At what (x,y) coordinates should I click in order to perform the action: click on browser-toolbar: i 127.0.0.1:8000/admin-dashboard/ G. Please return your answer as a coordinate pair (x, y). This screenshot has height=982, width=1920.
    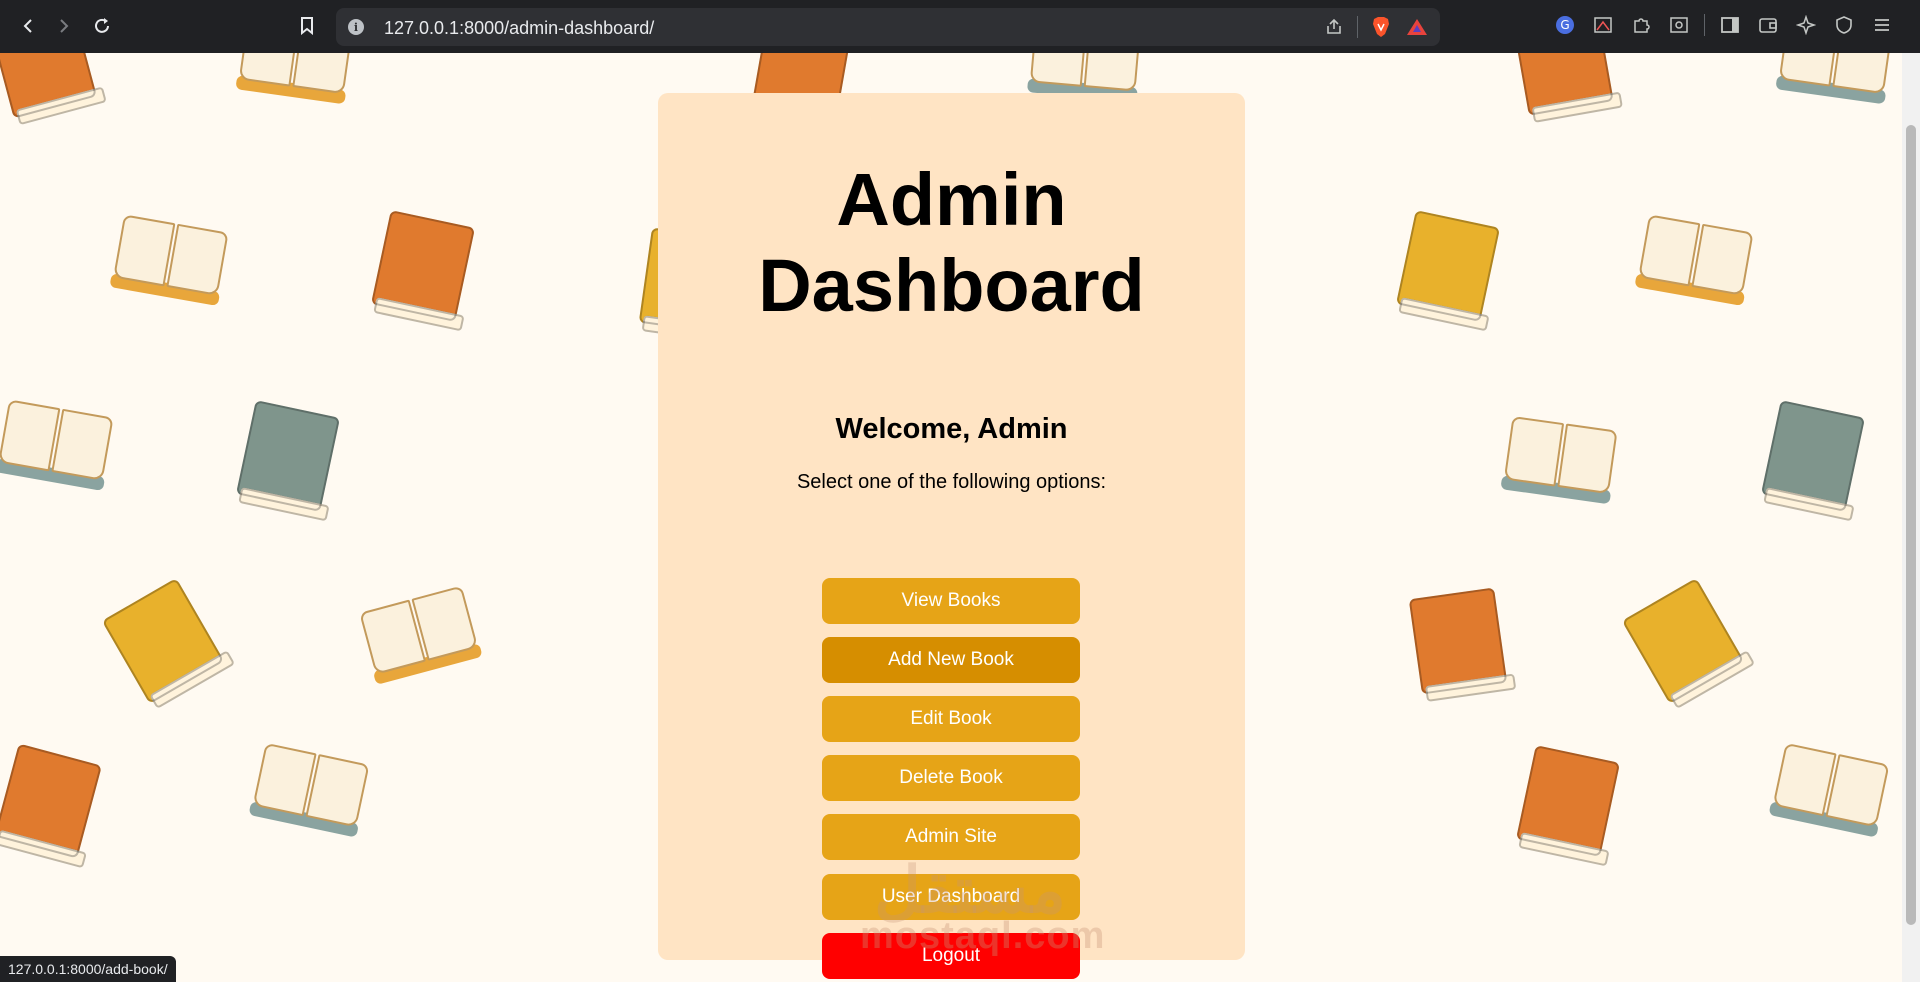
    Looking at the image, I should click on (960, 26).